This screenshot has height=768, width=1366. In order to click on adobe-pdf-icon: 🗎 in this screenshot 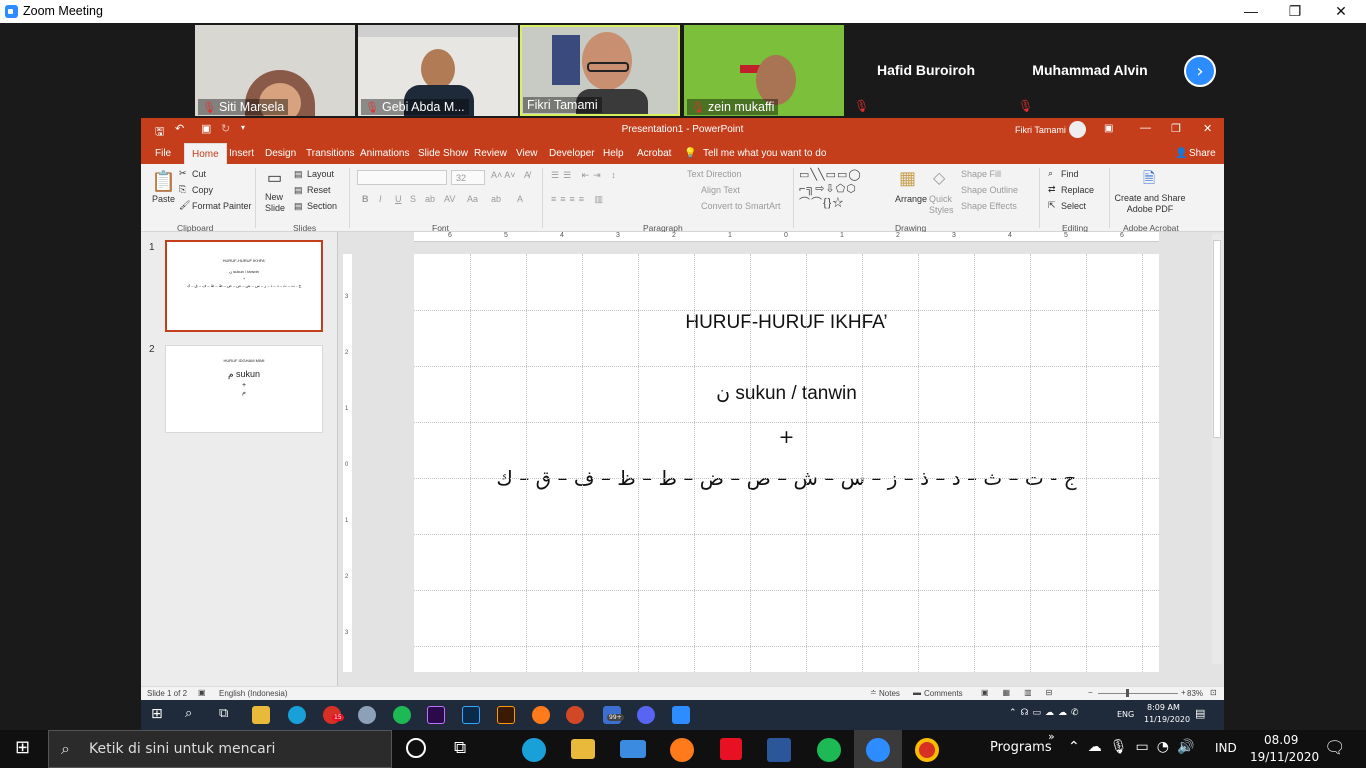, I will do `click(1149, 180)`.